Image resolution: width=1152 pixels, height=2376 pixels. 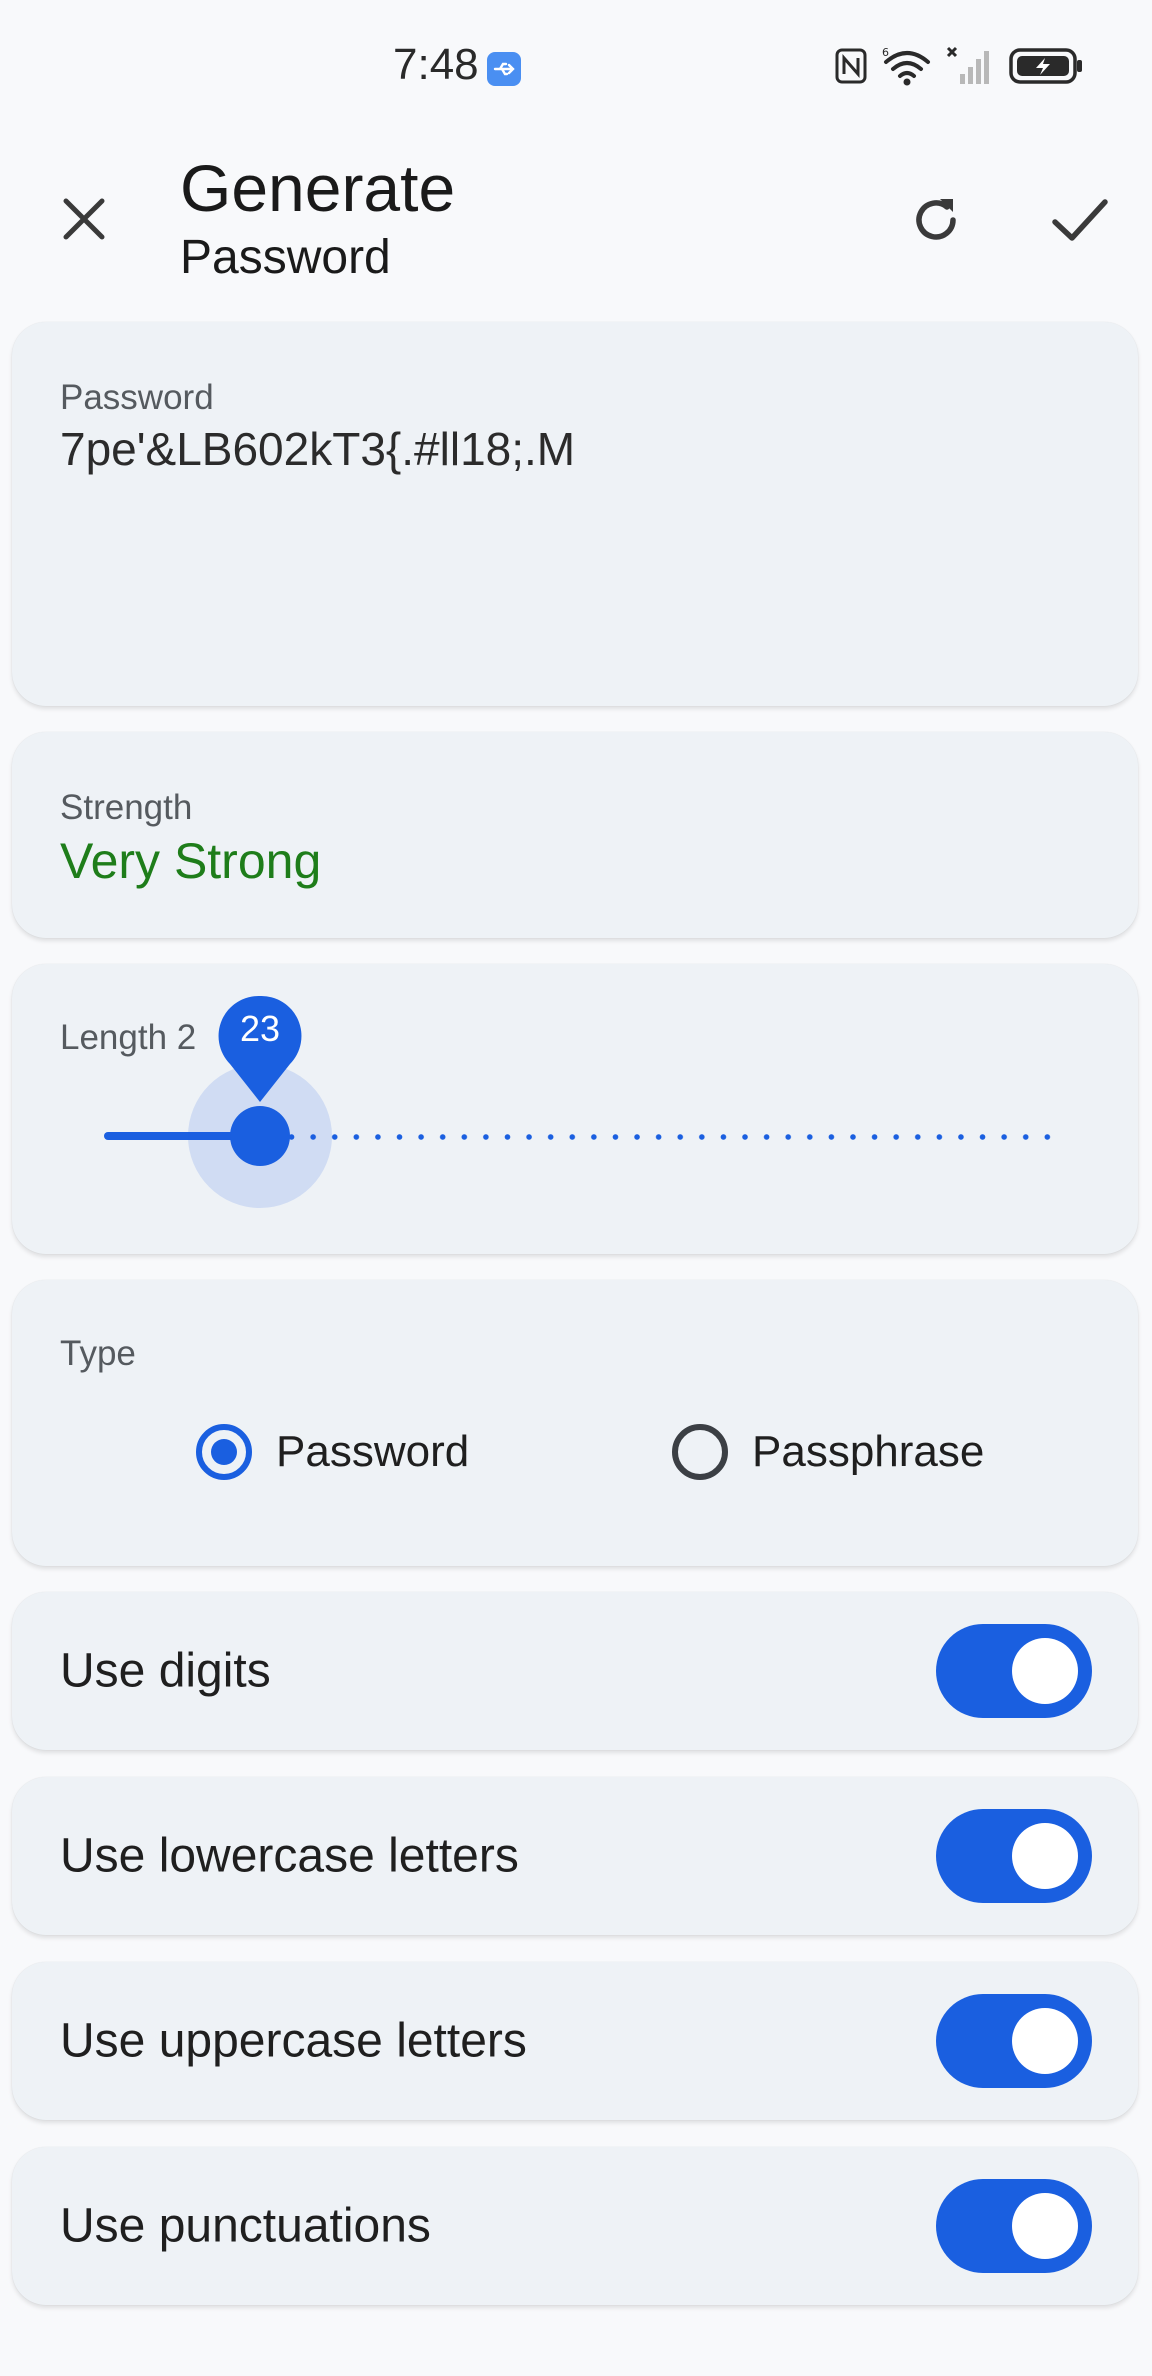 I want to click on length-value-text: 23, so click(x=260, y=1028).